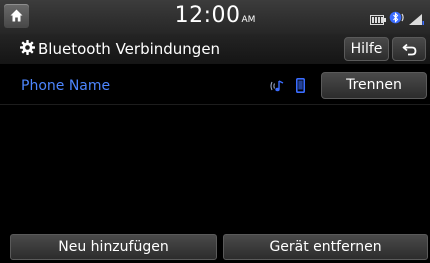 This screenshot has height=263, width=430. I want to click on clock-time: 12:00, so click(207, 15).